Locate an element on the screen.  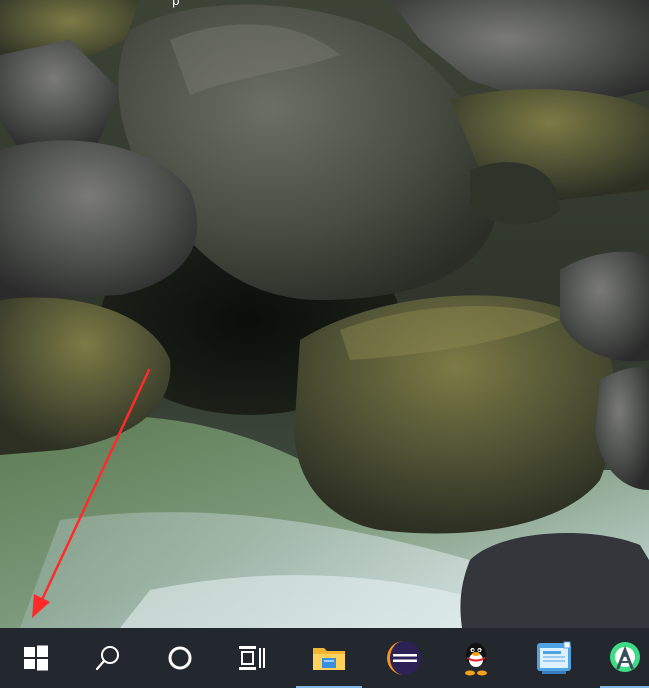
taskbar is located at coordinates (324, 658).